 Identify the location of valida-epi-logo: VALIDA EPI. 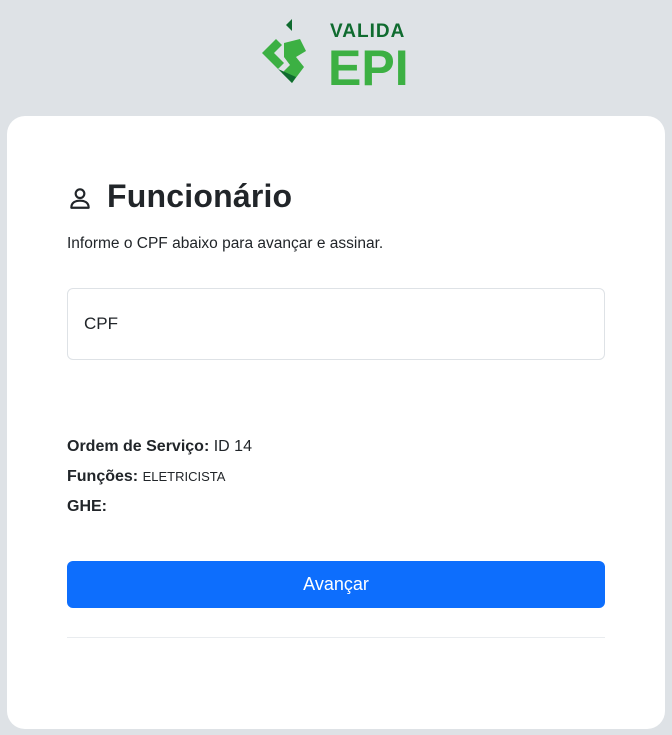
(336, 53).